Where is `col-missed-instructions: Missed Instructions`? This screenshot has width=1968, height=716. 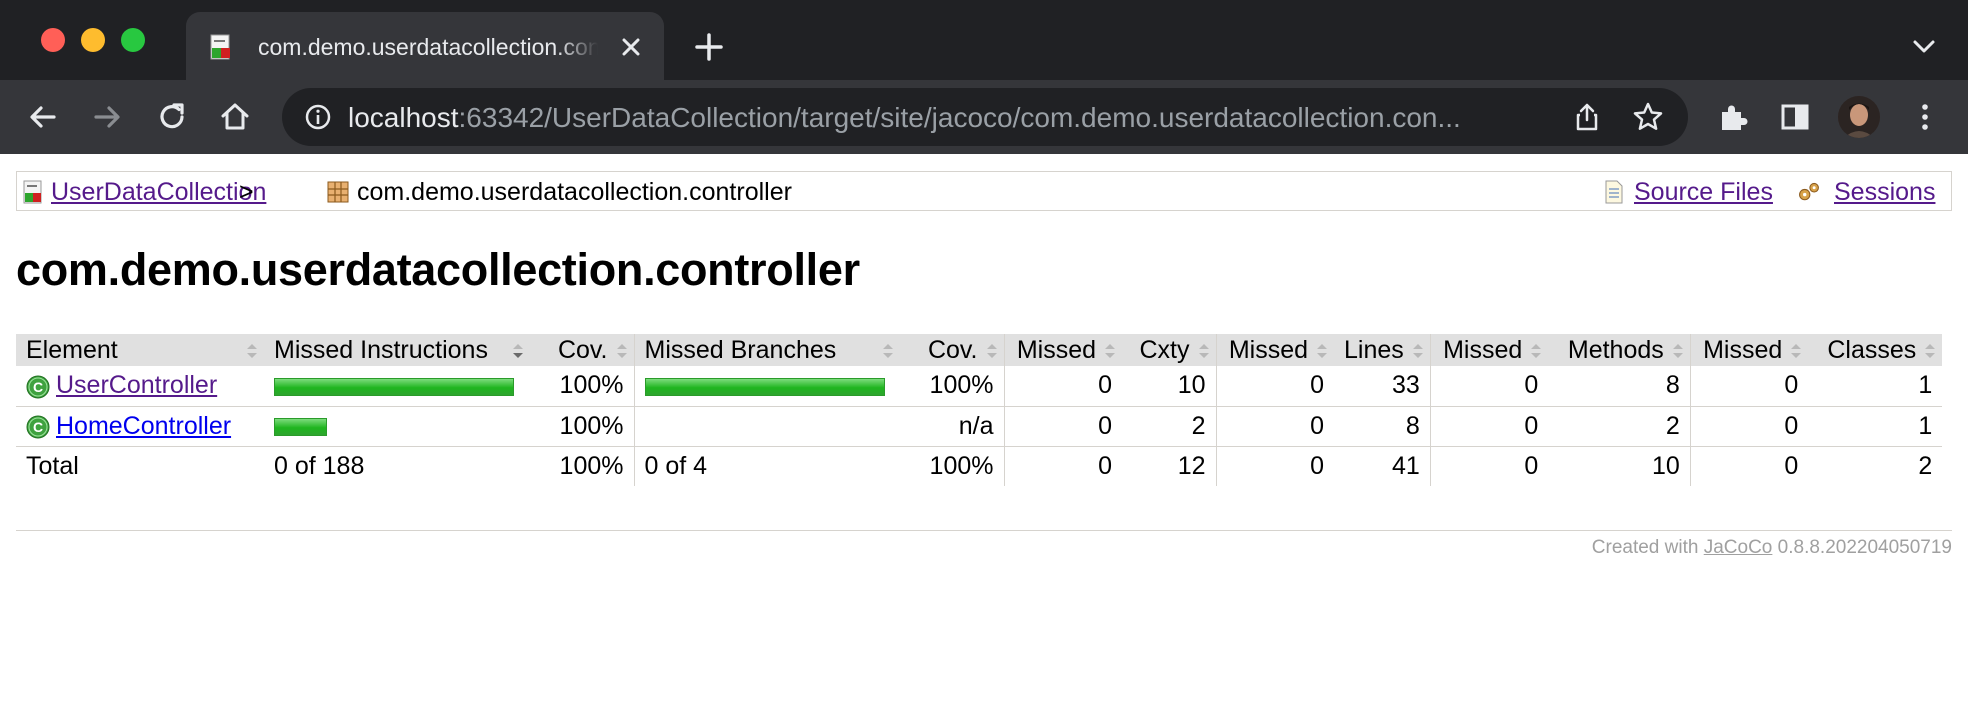 col-missed-instructions: Missed Instructions is located at coordinates (397, 350).